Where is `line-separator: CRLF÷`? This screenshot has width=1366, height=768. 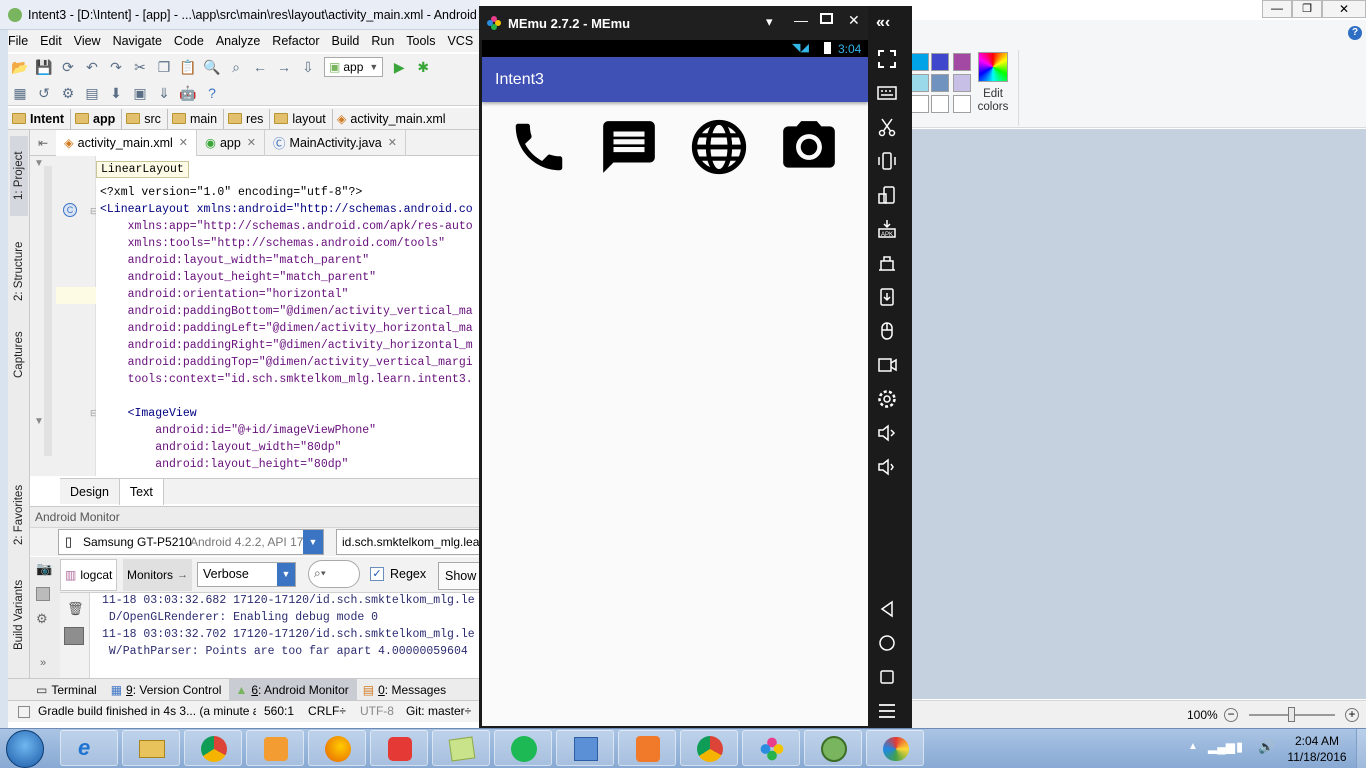
line-separator: CRLF÷ is located at coordinates (327, 711).